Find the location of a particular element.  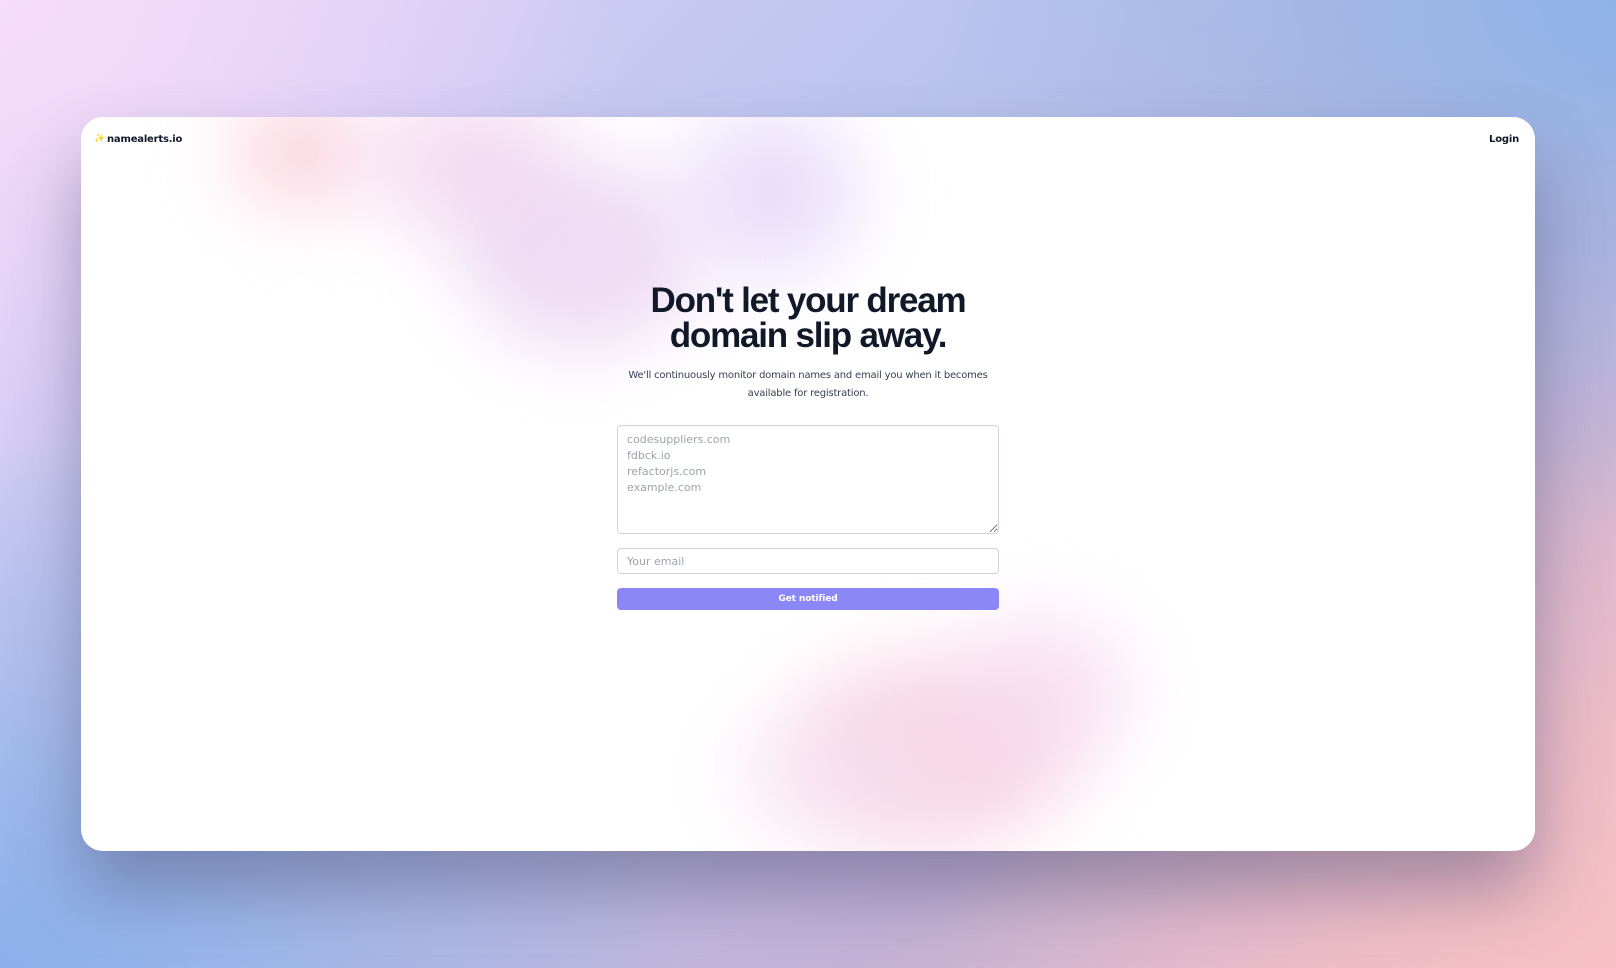

email-input is located at coordinates (808, 561).